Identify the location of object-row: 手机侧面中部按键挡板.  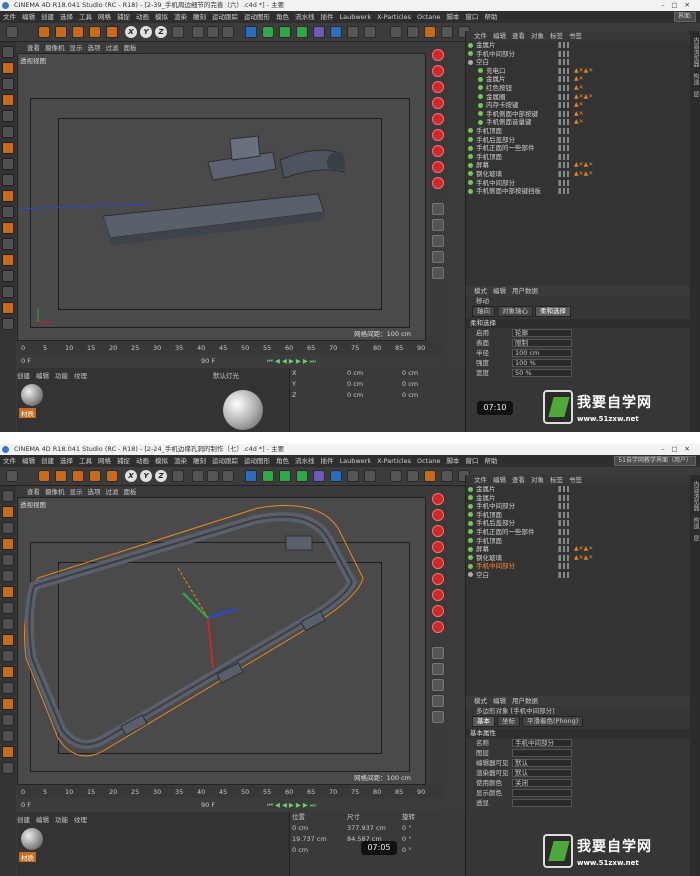
(578, 191).